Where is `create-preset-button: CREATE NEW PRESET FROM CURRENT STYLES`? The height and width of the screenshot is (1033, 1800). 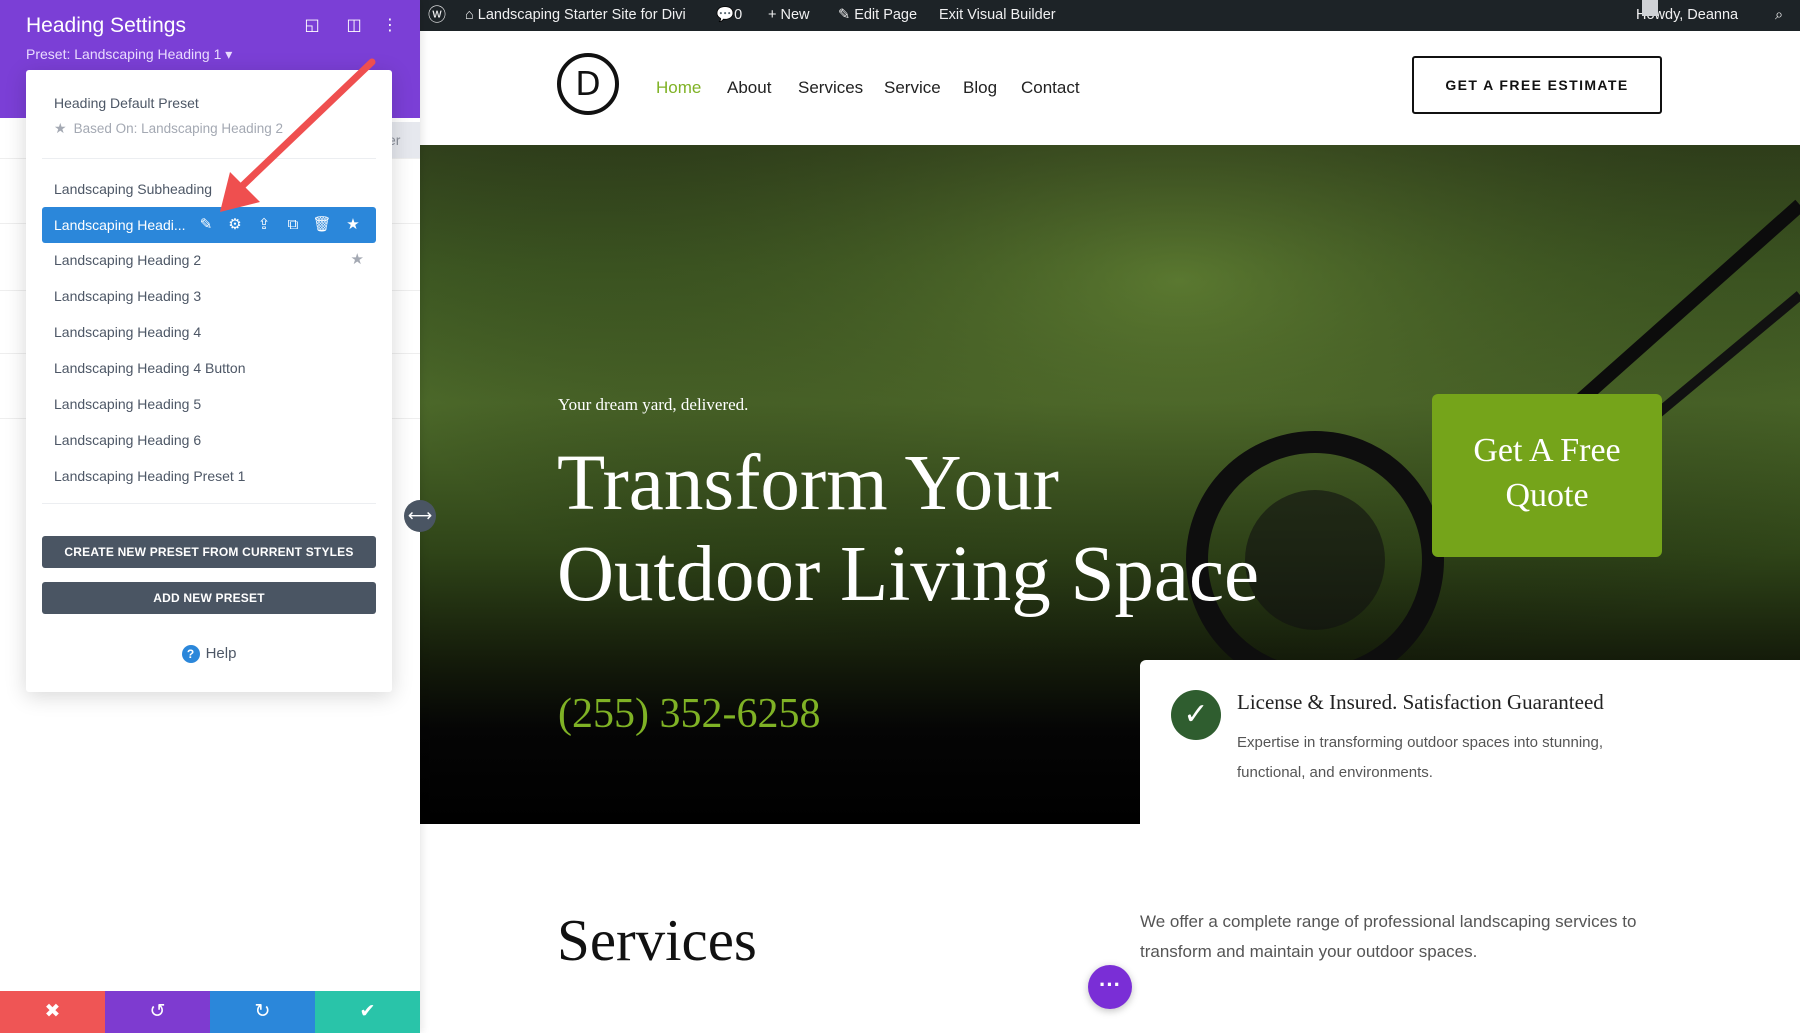 create-preset-button: CREATE NEW PRESET FROM CURRENT STYLES is located at coordinates (209, 552).